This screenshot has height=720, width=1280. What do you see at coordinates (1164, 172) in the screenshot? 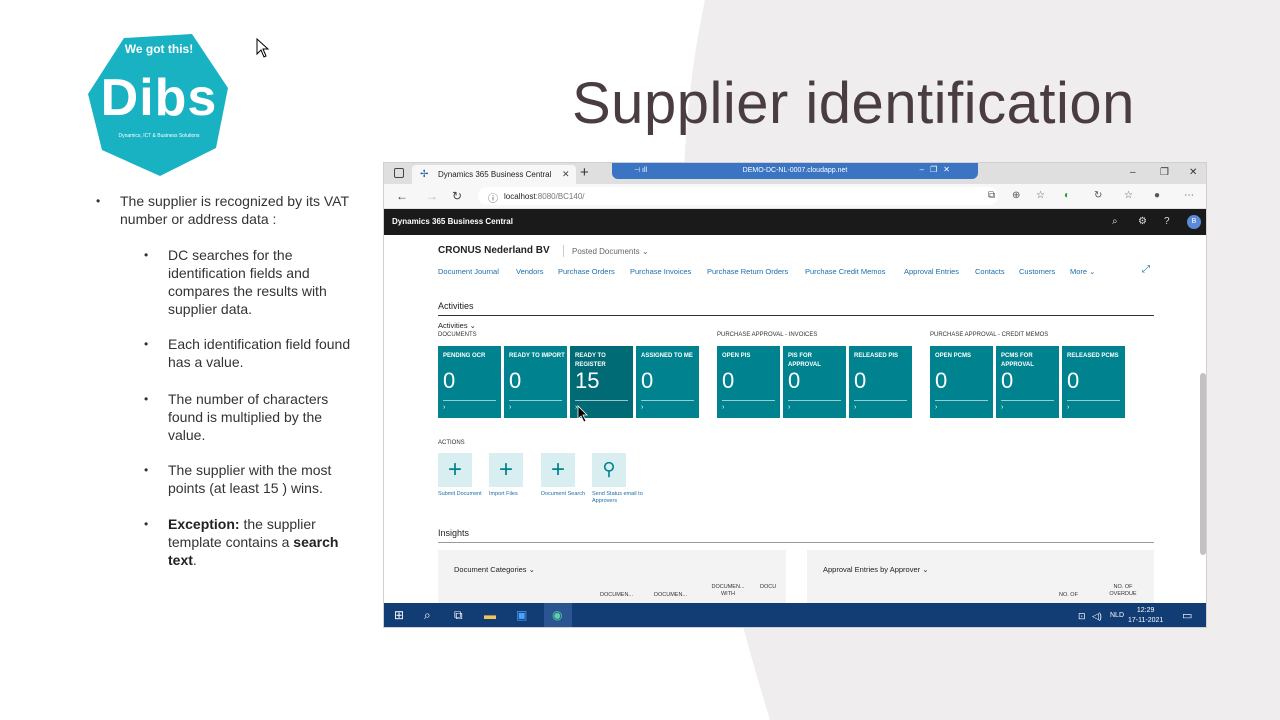
I see `restore-icon: ❐` at bounding box center [1164, 172].